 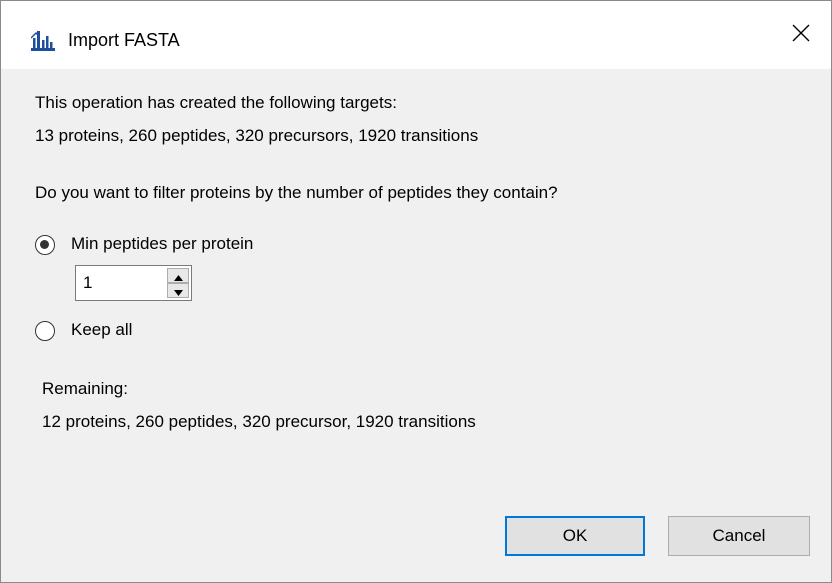 What do you see at coordinates (85, 388) in the screenshot?
I see `remaining-label: Remaining:` at bounding box center [85, 388].